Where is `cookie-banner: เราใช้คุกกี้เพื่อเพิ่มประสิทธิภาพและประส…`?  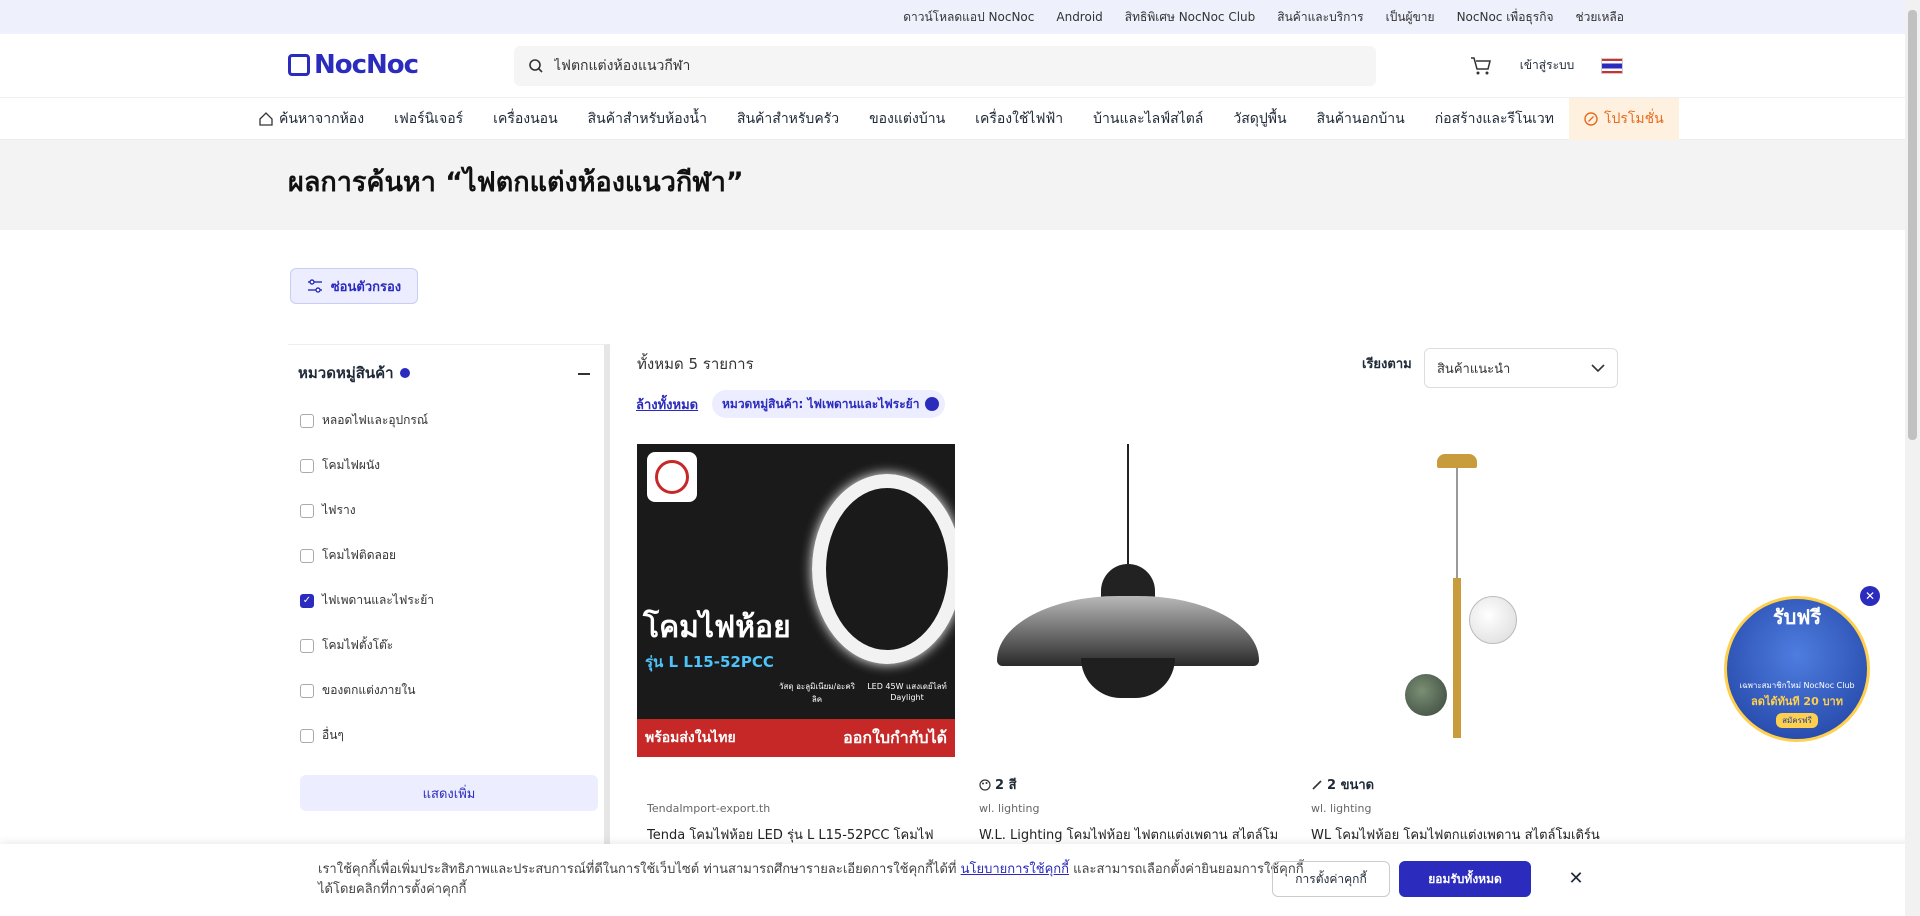 cookie-banner: เราใช้คุกกี้เพื่อเพิ่มประสิทธิภาพและประส… is located at coordinates (960, 880).